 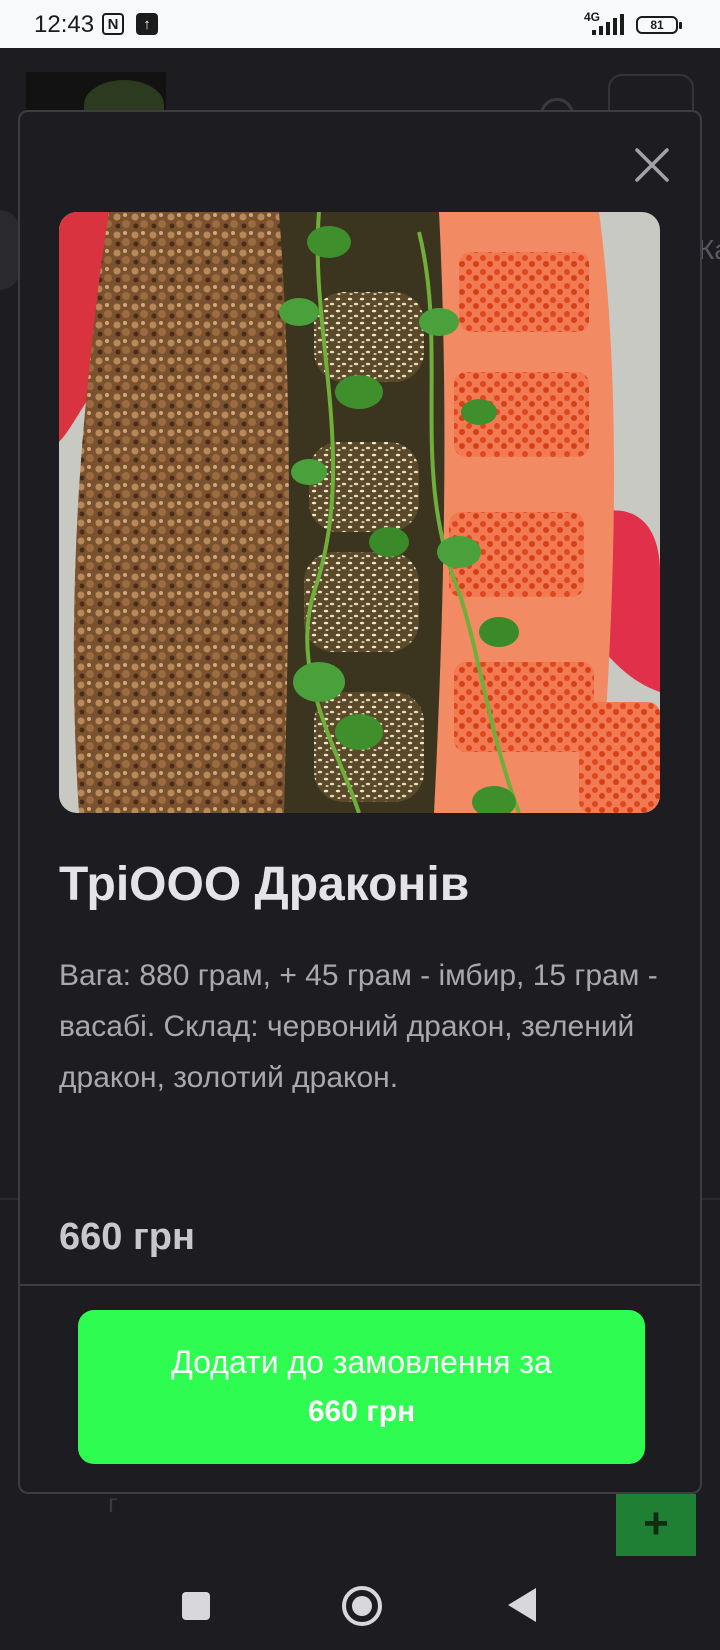 I want to click on back-icon, so click(x=522, y=1605).